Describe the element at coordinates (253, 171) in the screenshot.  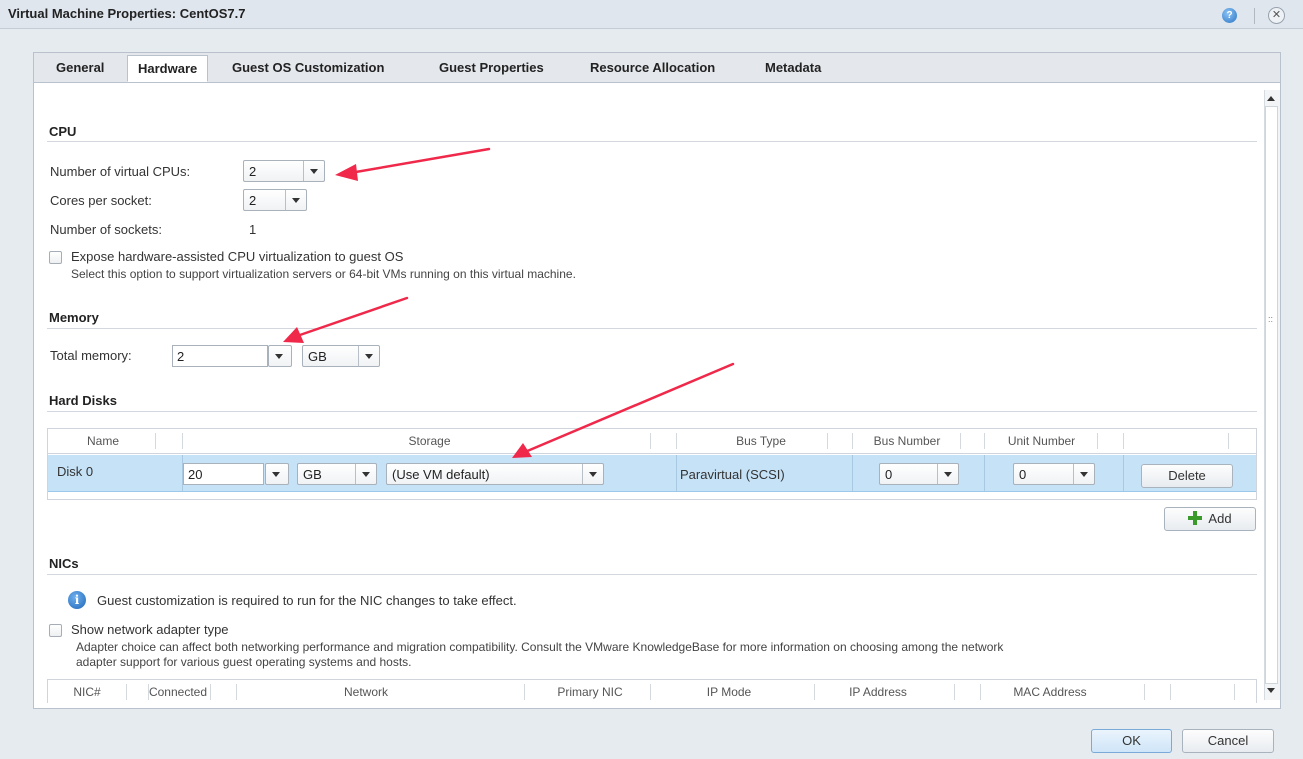
I see `vcpus-value: 2` at that location.